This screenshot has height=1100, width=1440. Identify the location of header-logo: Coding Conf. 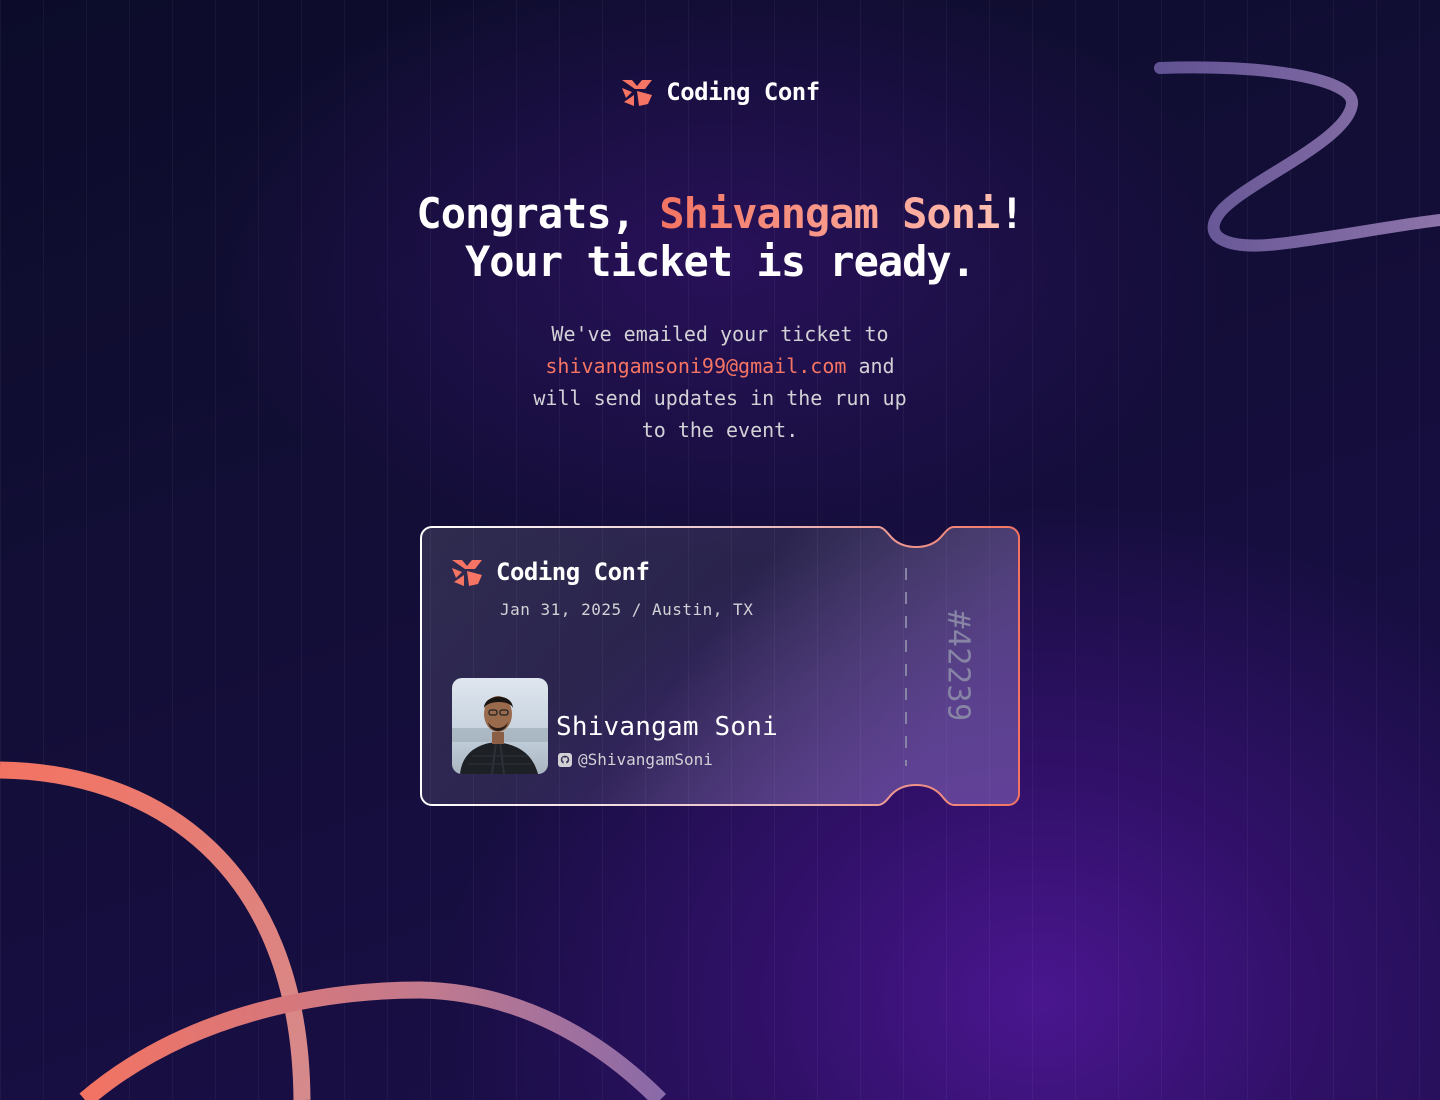
(720, 92).